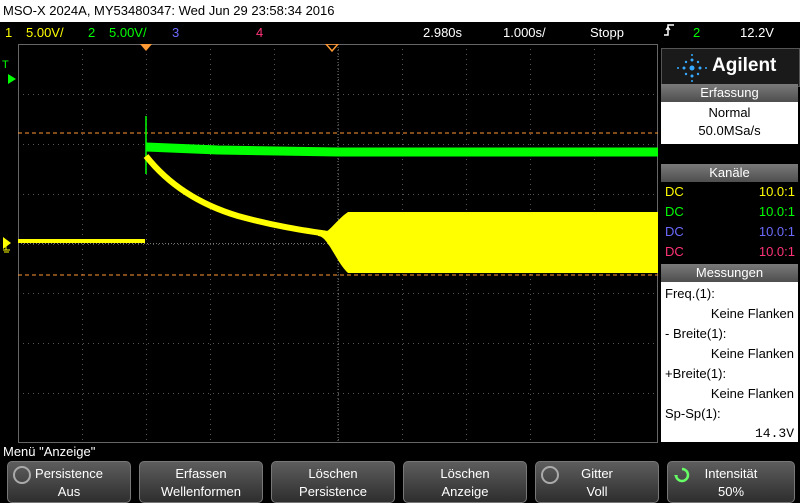 Image resolution: width=800 pixels, height=503 pixels. What do you see at coordinates (674, 231) in the screenshot?
I see `ch3-coupling: DC` at bounding box center [674, 231].